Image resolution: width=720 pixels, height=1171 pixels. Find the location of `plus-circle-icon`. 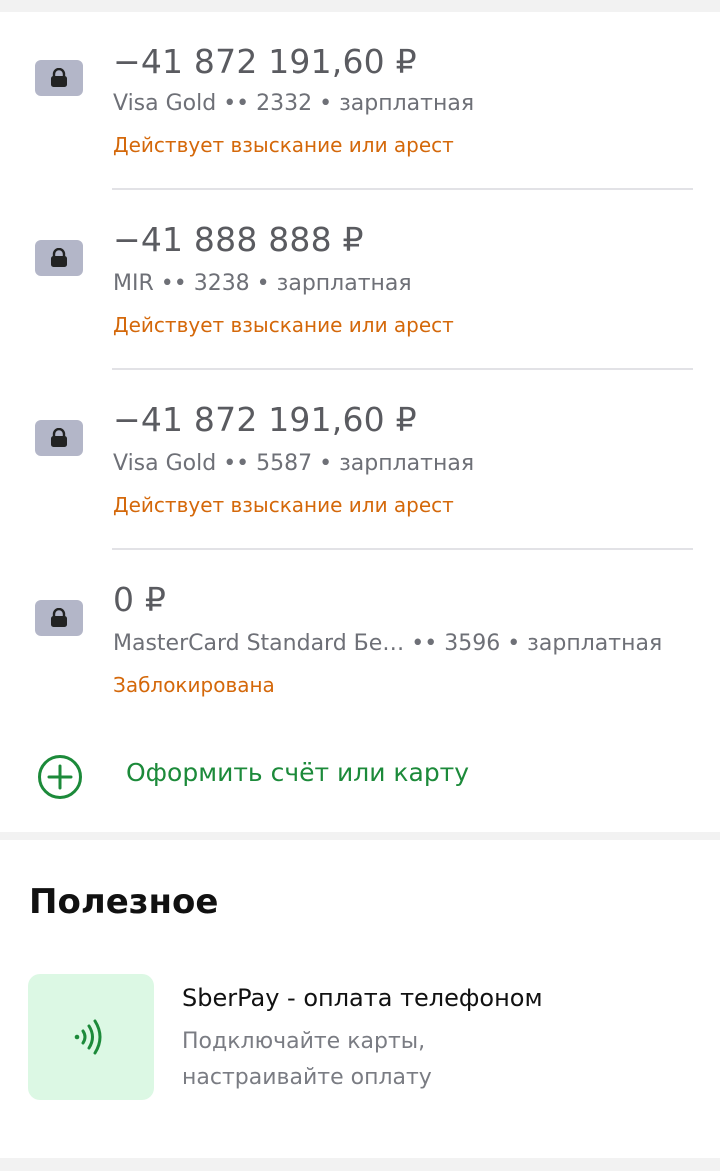

plus-circle-icon is located at coordinates (60, 777).